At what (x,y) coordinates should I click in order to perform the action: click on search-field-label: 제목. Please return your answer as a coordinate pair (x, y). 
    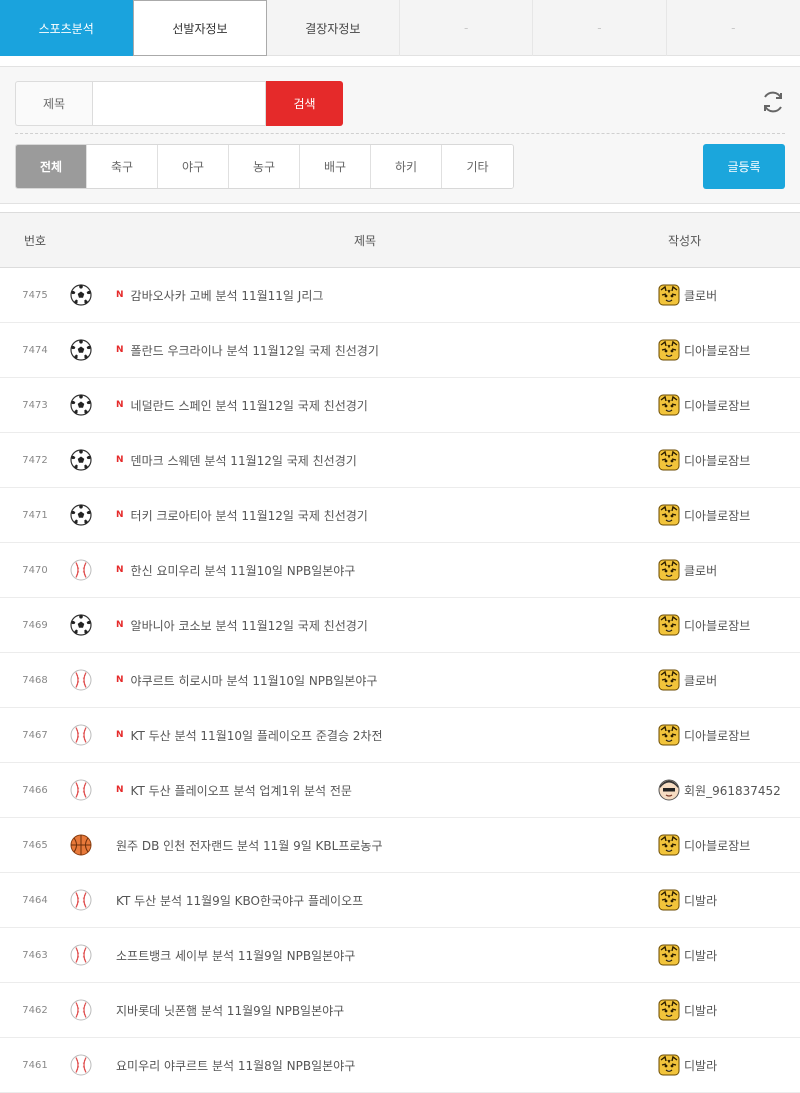
    Looking at the image, I should click on (53, 103).